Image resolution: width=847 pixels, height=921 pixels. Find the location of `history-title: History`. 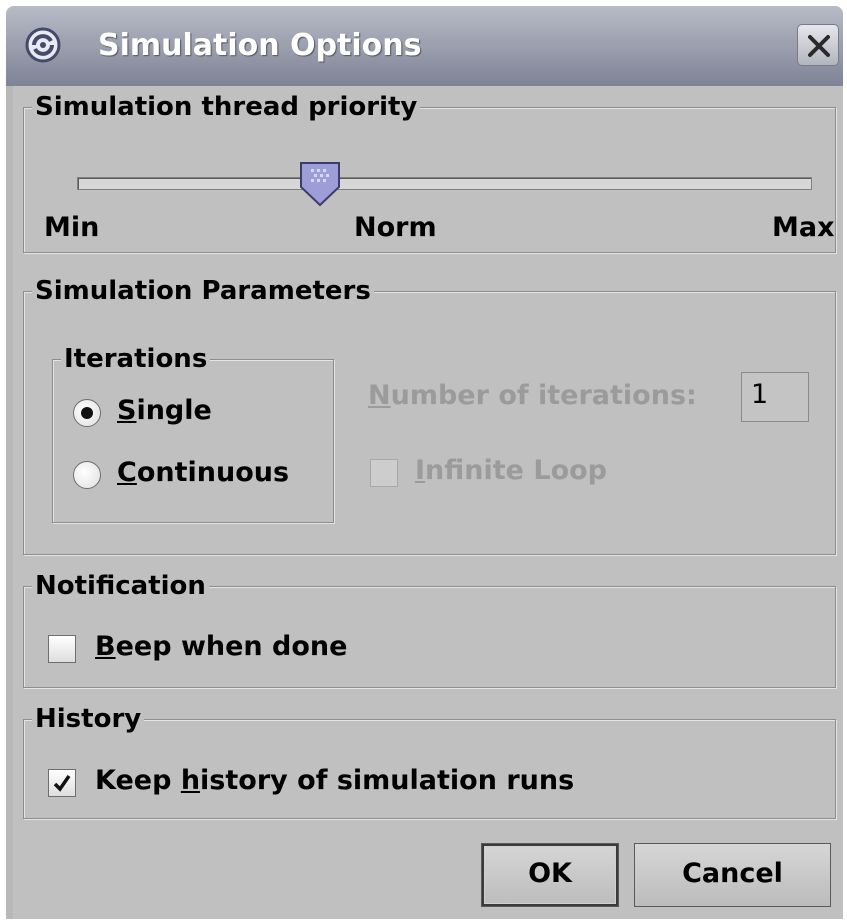

history-title: History is located at coordinates (88, 719).